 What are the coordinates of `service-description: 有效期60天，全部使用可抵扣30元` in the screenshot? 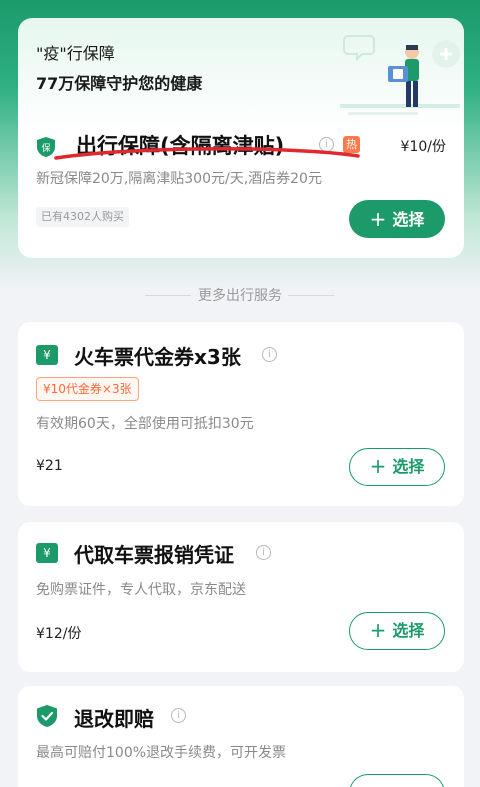 It's located at (145, 424).